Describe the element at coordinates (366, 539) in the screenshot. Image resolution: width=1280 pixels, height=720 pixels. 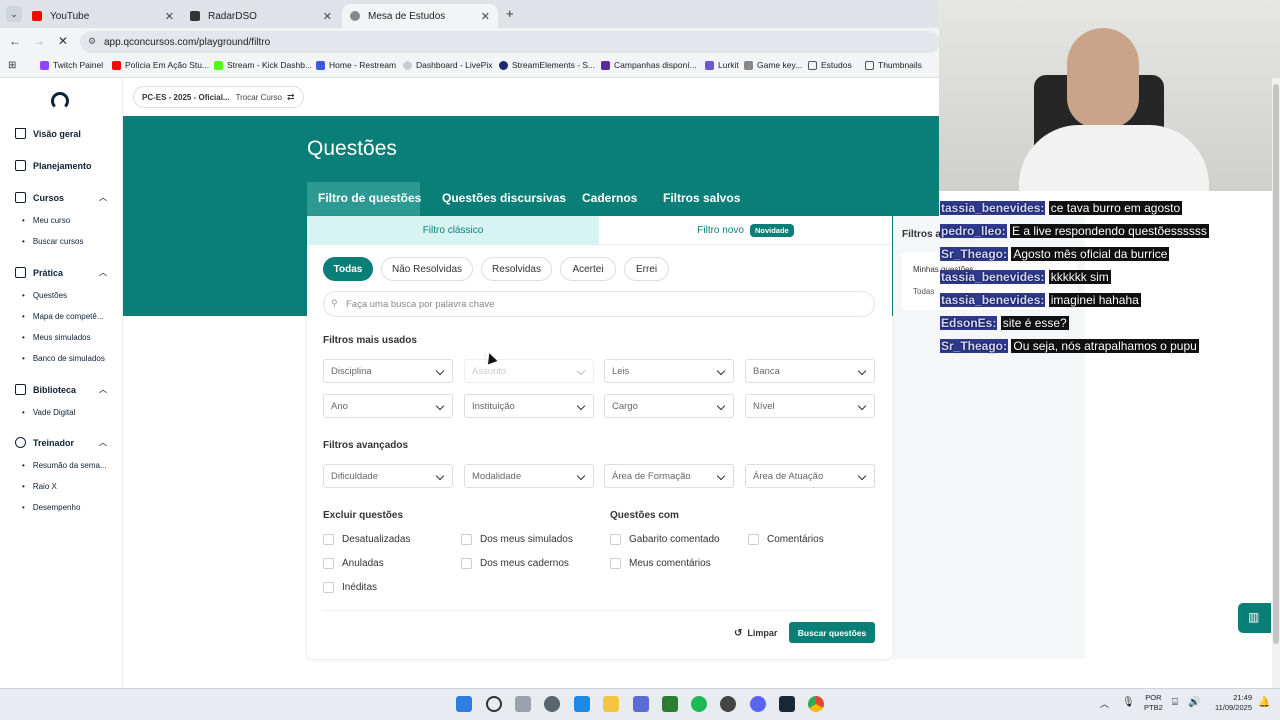
I see `checkbox-desatualizadas: Desatualizadas` at that location.